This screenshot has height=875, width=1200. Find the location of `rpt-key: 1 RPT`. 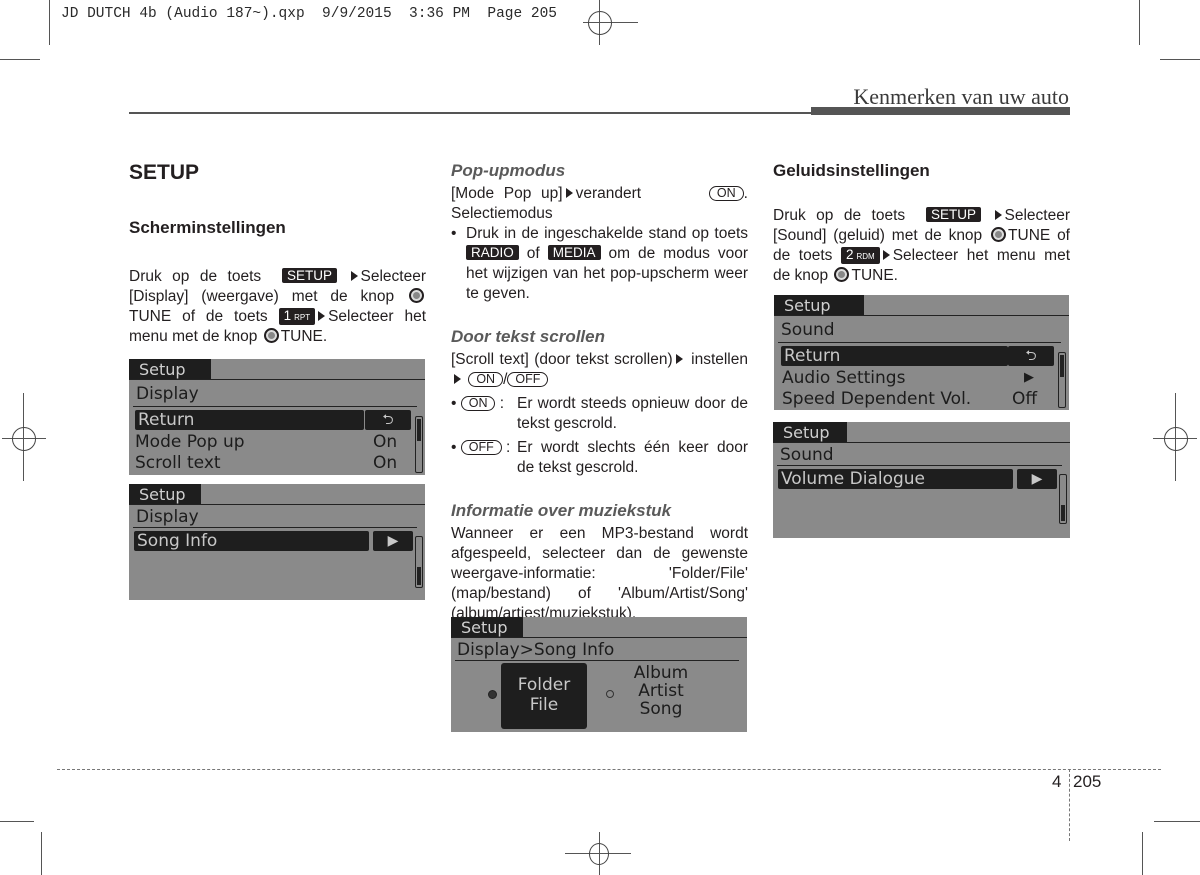

rpt-key: 1 RPT is located at coordinates (297, 316).